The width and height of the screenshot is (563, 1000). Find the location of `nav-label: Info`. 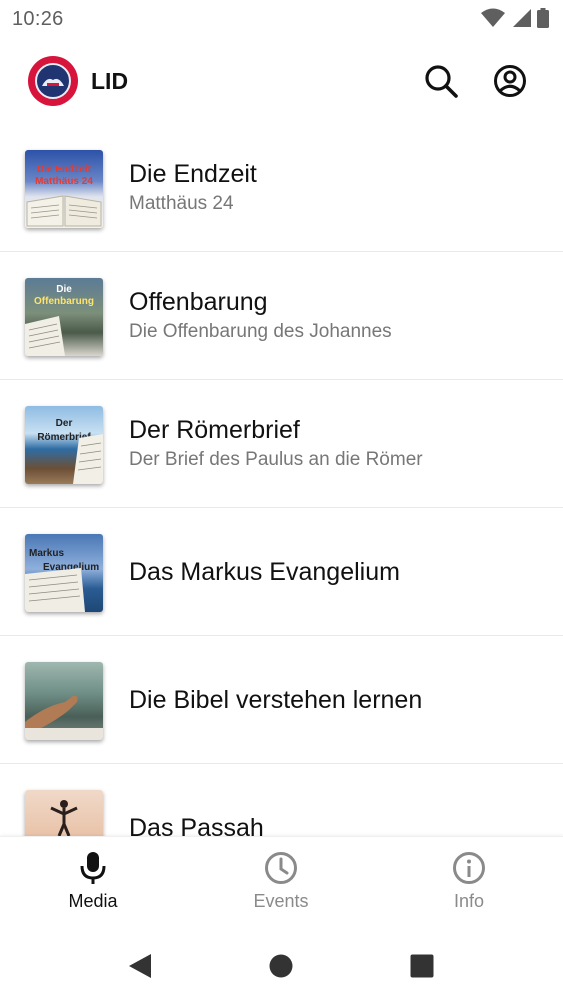

nav-label: Info is located at coordinates (469, 901).